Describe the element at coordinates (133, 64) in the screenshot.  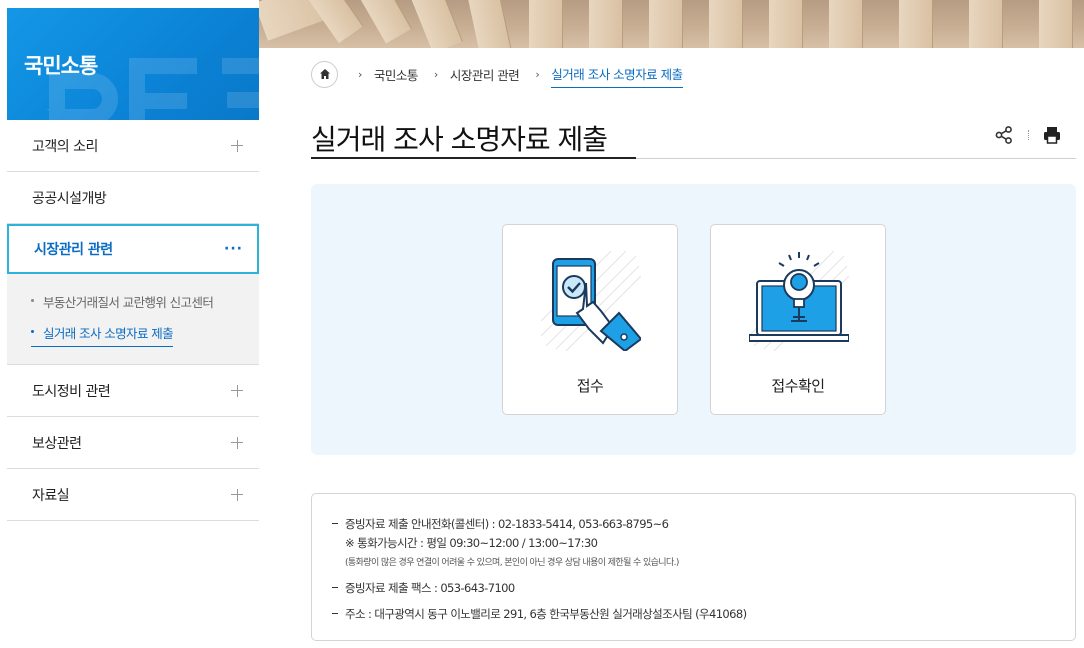
I see `sidebar-header: 국민소통` at that location.